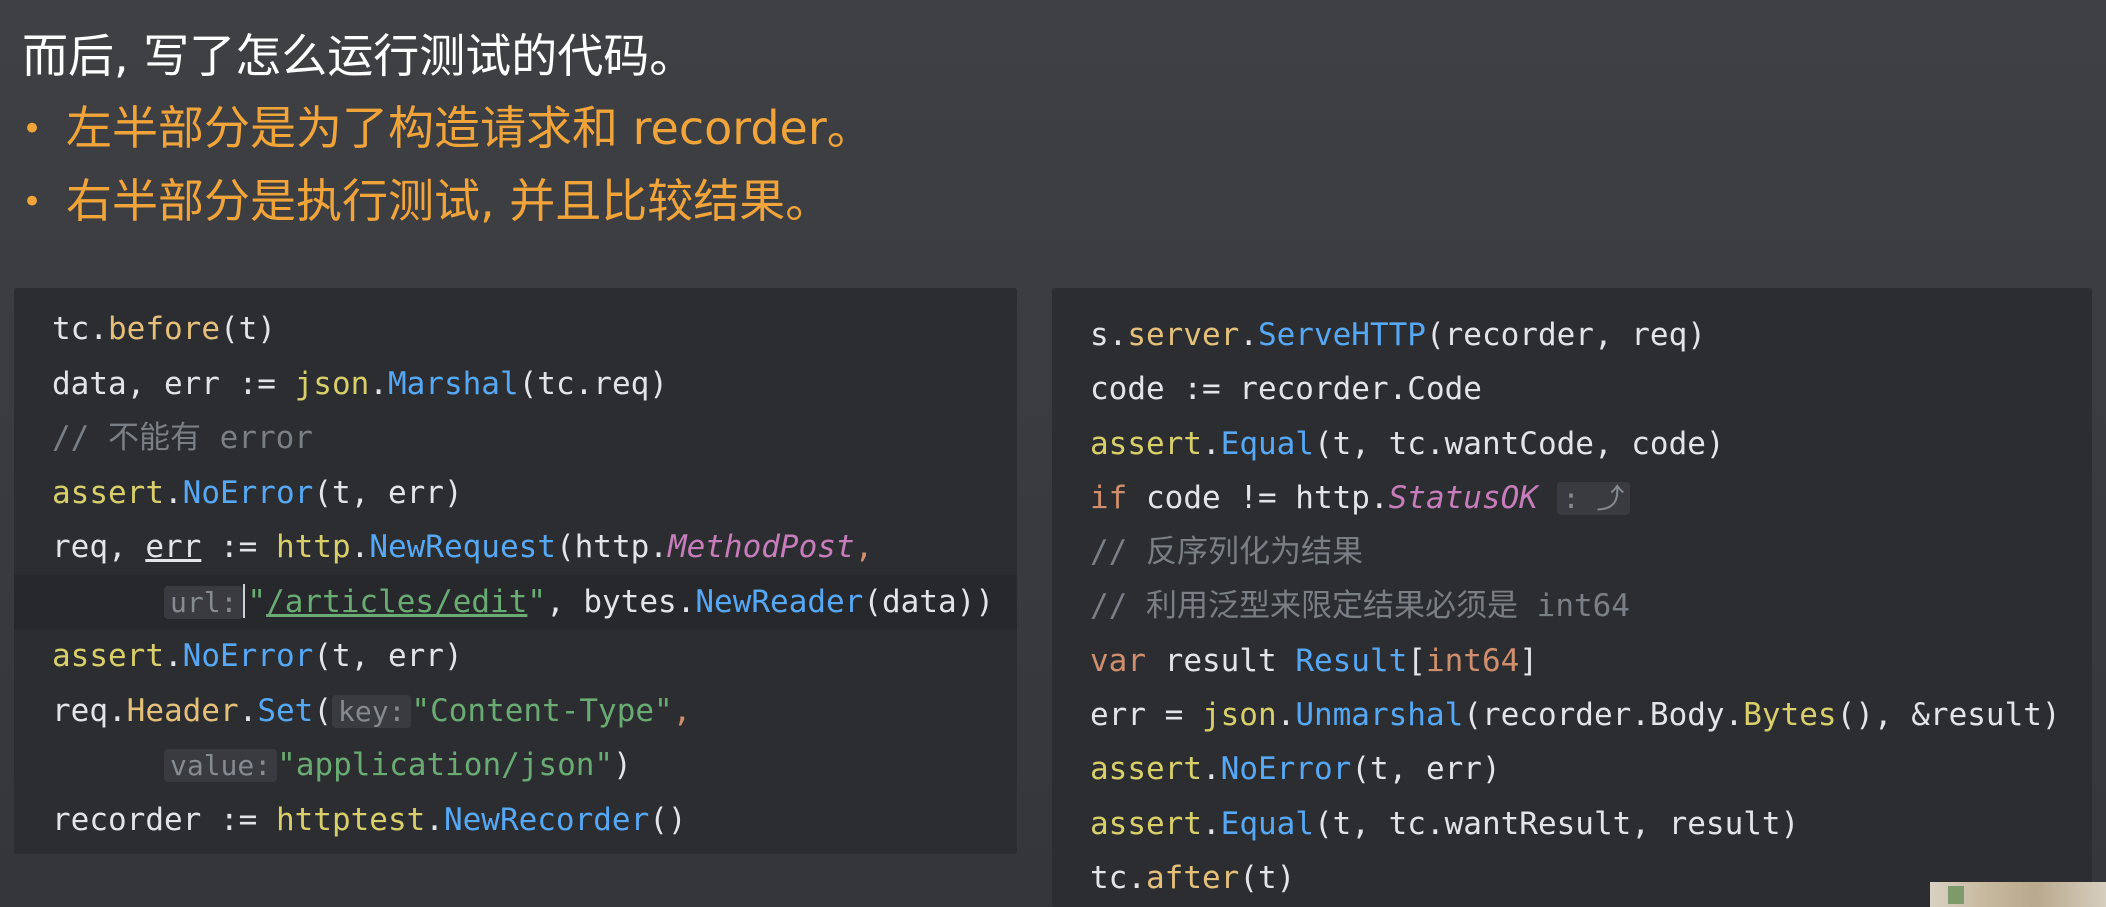 The width and height of the screenshot is (2106, 907). Describe the element at coordinates (611, 547) in the screenshot. I see `code-token: (http.` at that location.